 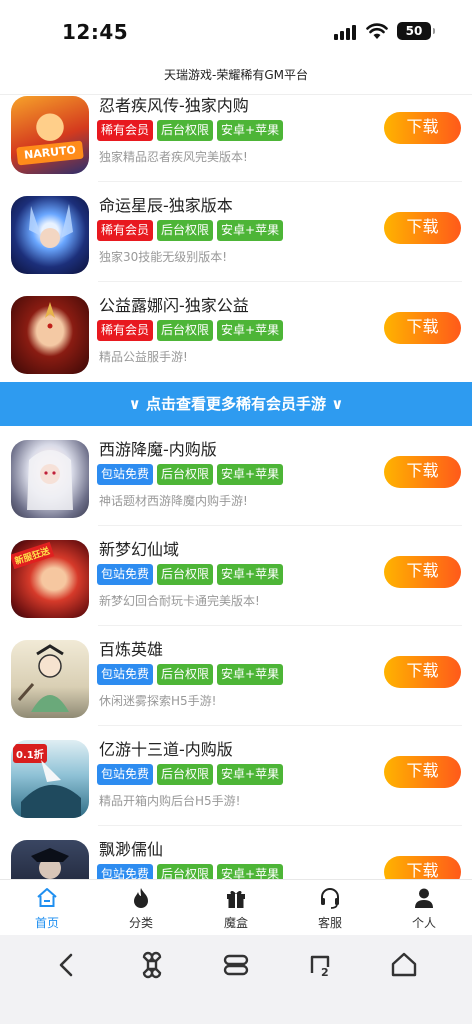 I want to click on tabs-icon, so click(x=236, y=965).